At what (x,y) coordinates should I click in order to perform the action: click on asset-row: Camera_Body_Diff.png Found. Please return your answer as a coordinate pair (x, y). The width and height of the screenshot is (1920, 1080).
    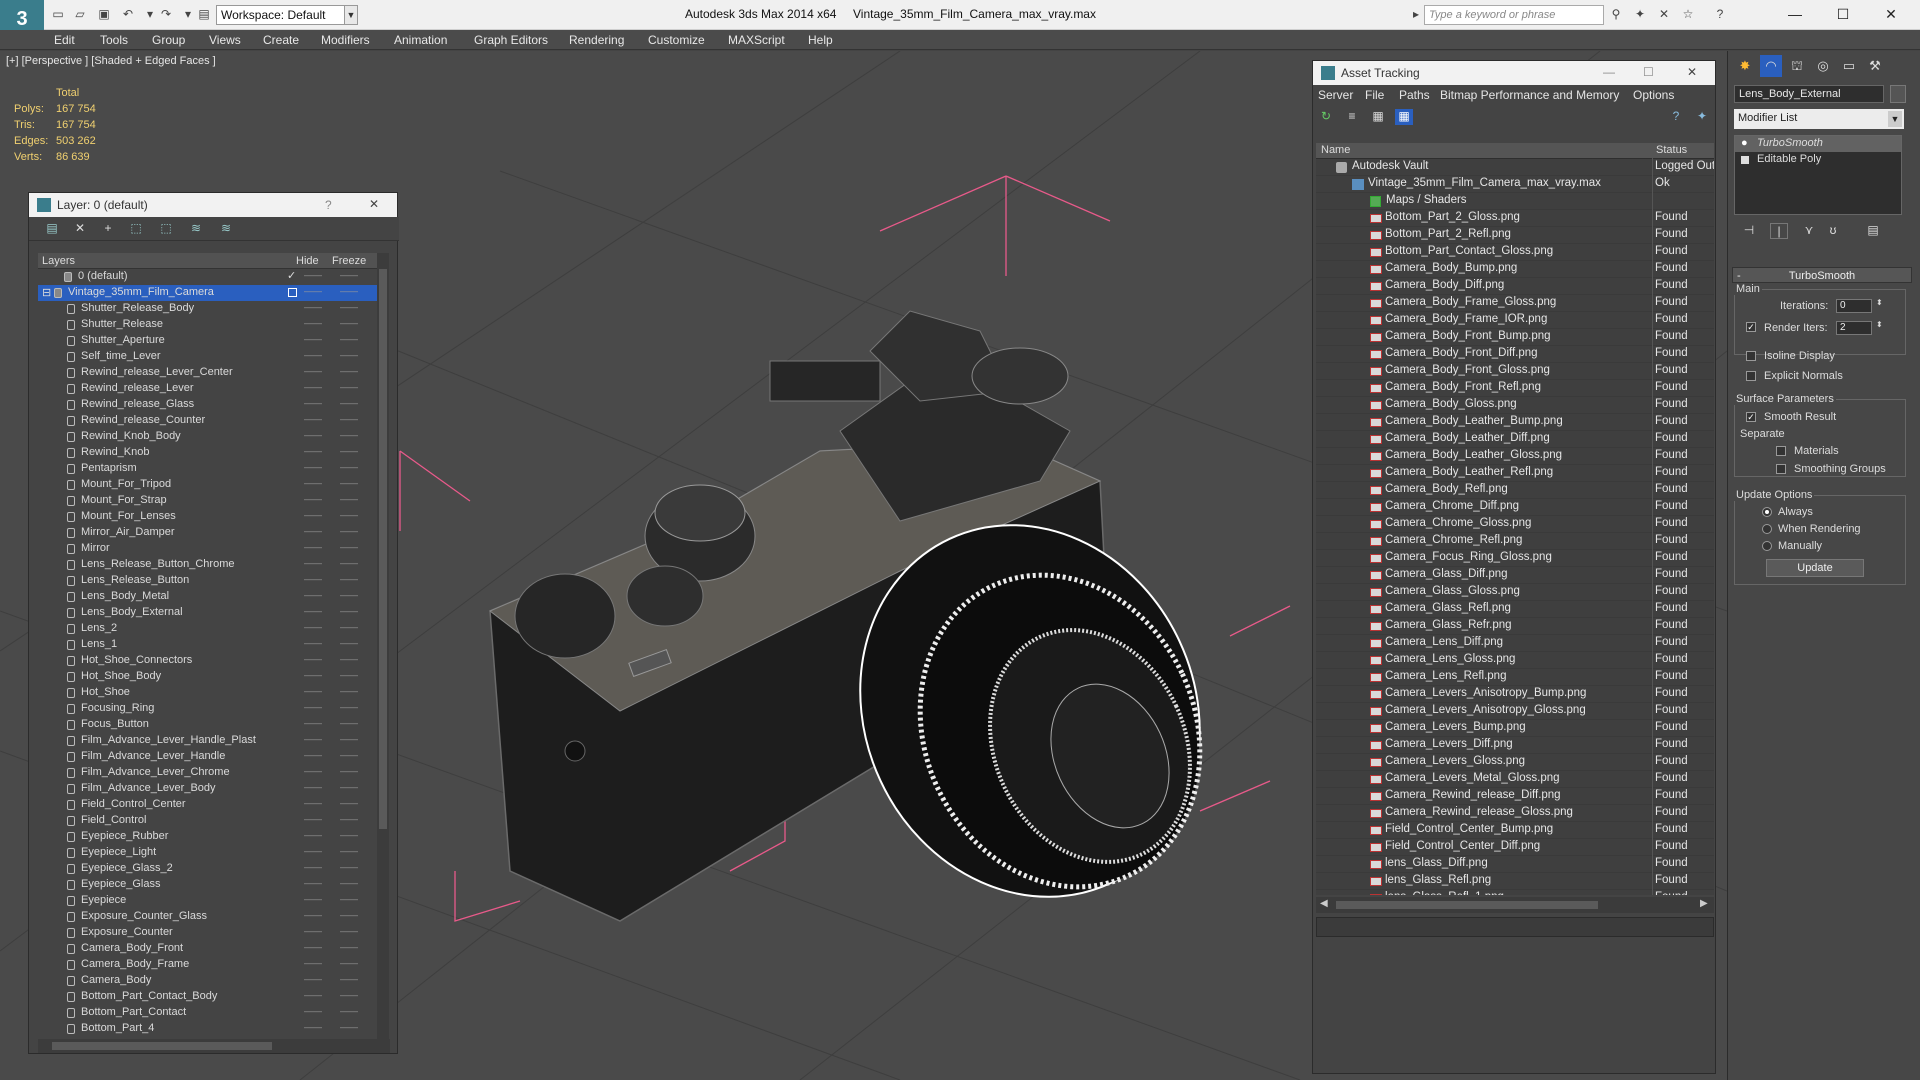
    Looking at the image, I should click on (1515, 286).